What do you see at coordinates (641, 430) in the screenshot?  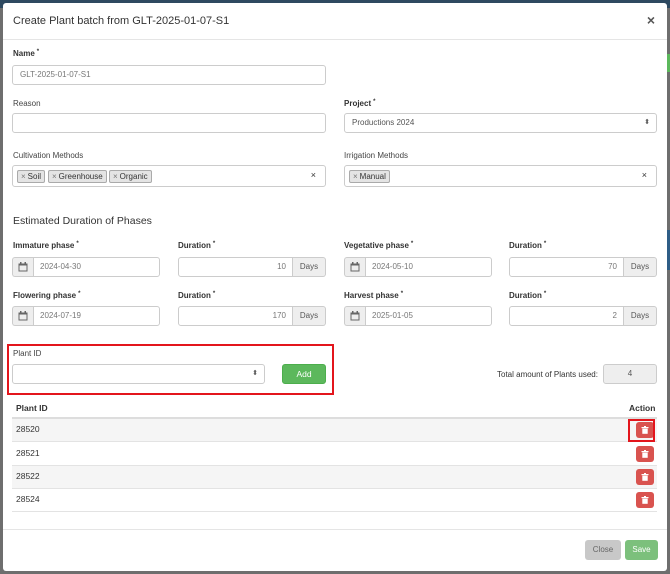 I see `delete-button-highlight` at bounding box center [641, 430].